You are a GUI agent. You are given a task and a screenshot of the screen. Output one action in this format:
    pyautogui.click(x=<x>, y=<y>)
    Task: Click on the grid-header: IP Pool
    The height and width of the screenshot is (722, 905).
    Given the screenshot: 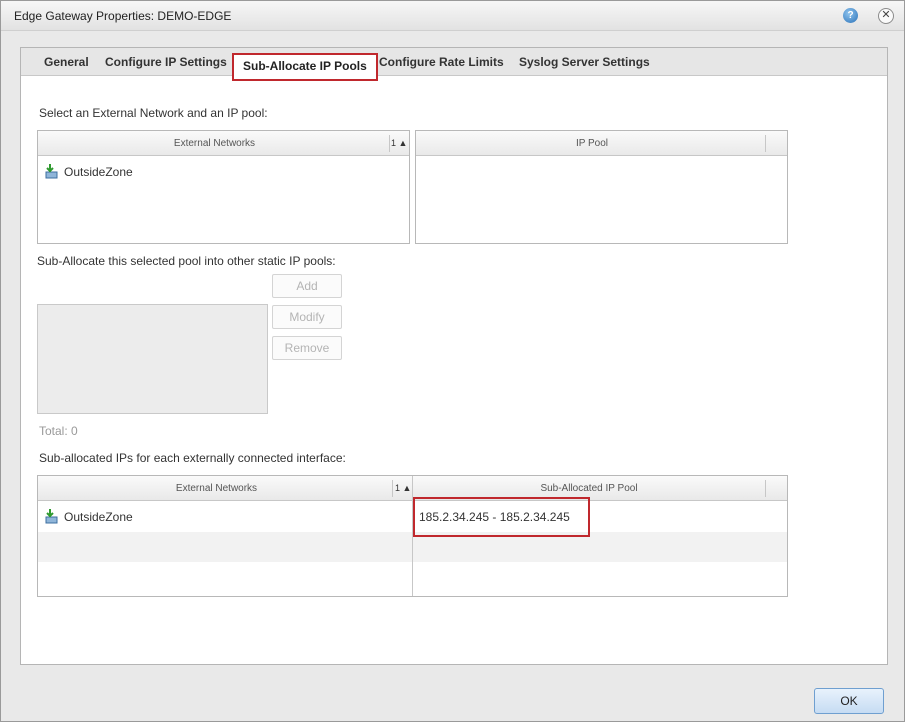 What is the action you would take?
    pyautogui.click(x=601, y=143)
    